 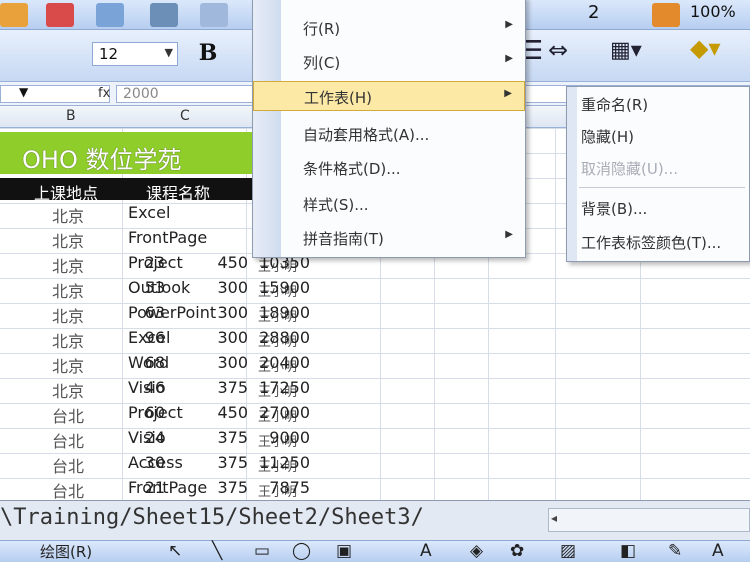 I want to click on horizontal-scrollbar: ◂, so click(x=649, y=520).